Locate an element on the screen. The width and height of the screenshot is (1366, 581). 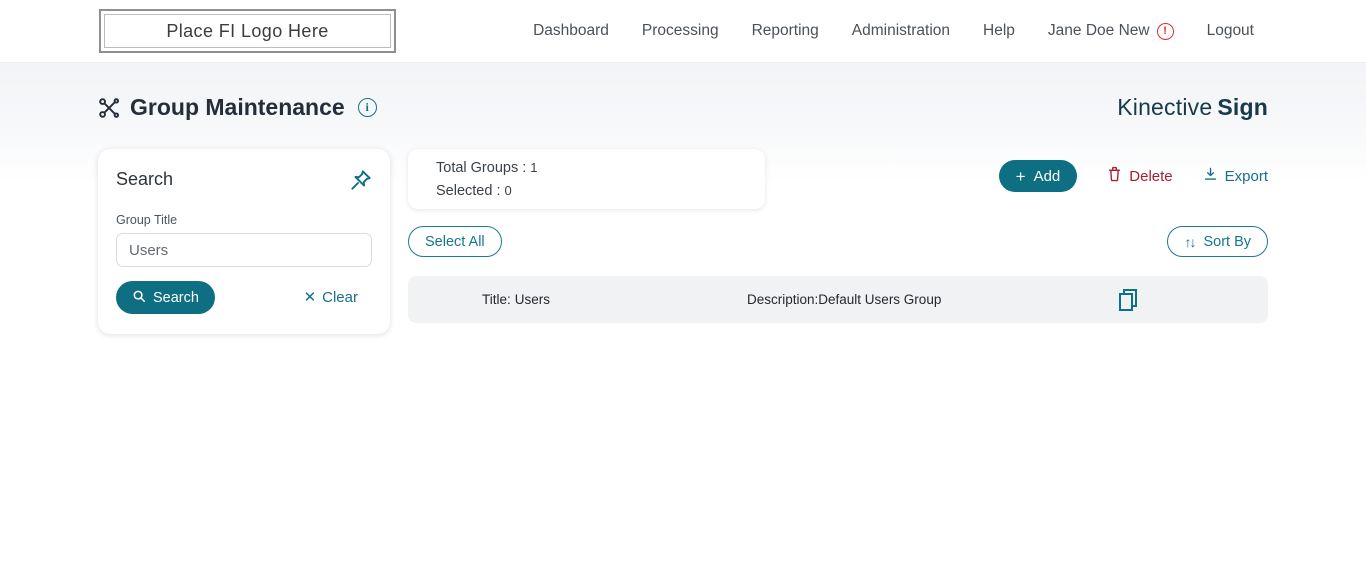
page-title: Group Maintenance is located at coordinates (237, 107).